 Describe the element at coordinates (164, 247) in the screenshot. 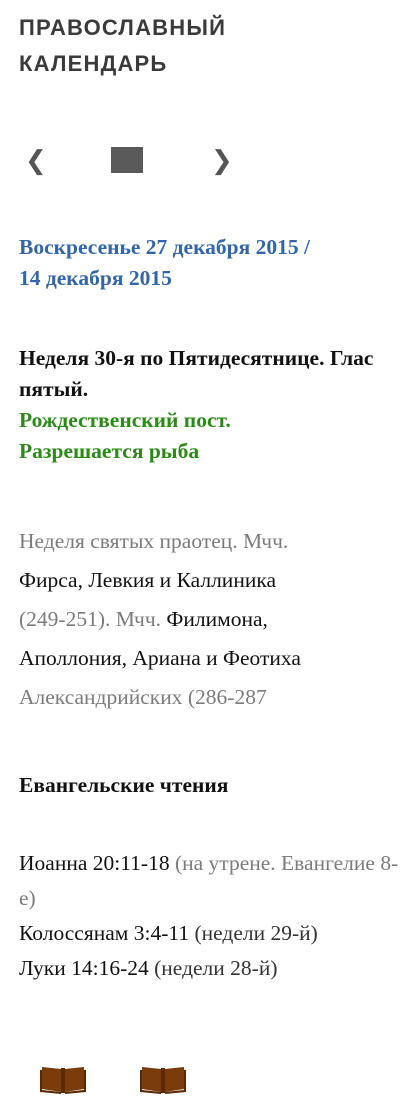

I see `date-new-style: Воскресенье 27 декабря 2015 /` at that location.